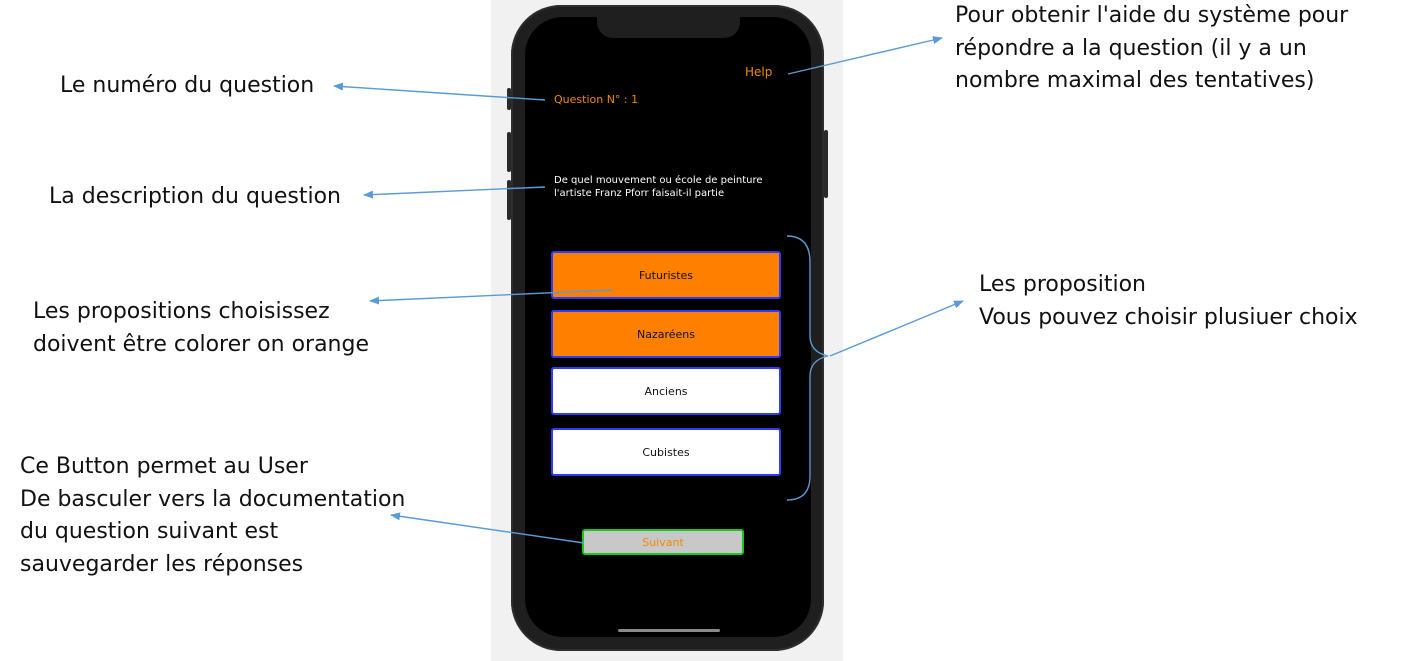 The height and width of the screenshot is (661, 1415). What do you see at coordinates (865, 55) in the screenshot?
I see `arrow-help` at bounding box center [865, 55].